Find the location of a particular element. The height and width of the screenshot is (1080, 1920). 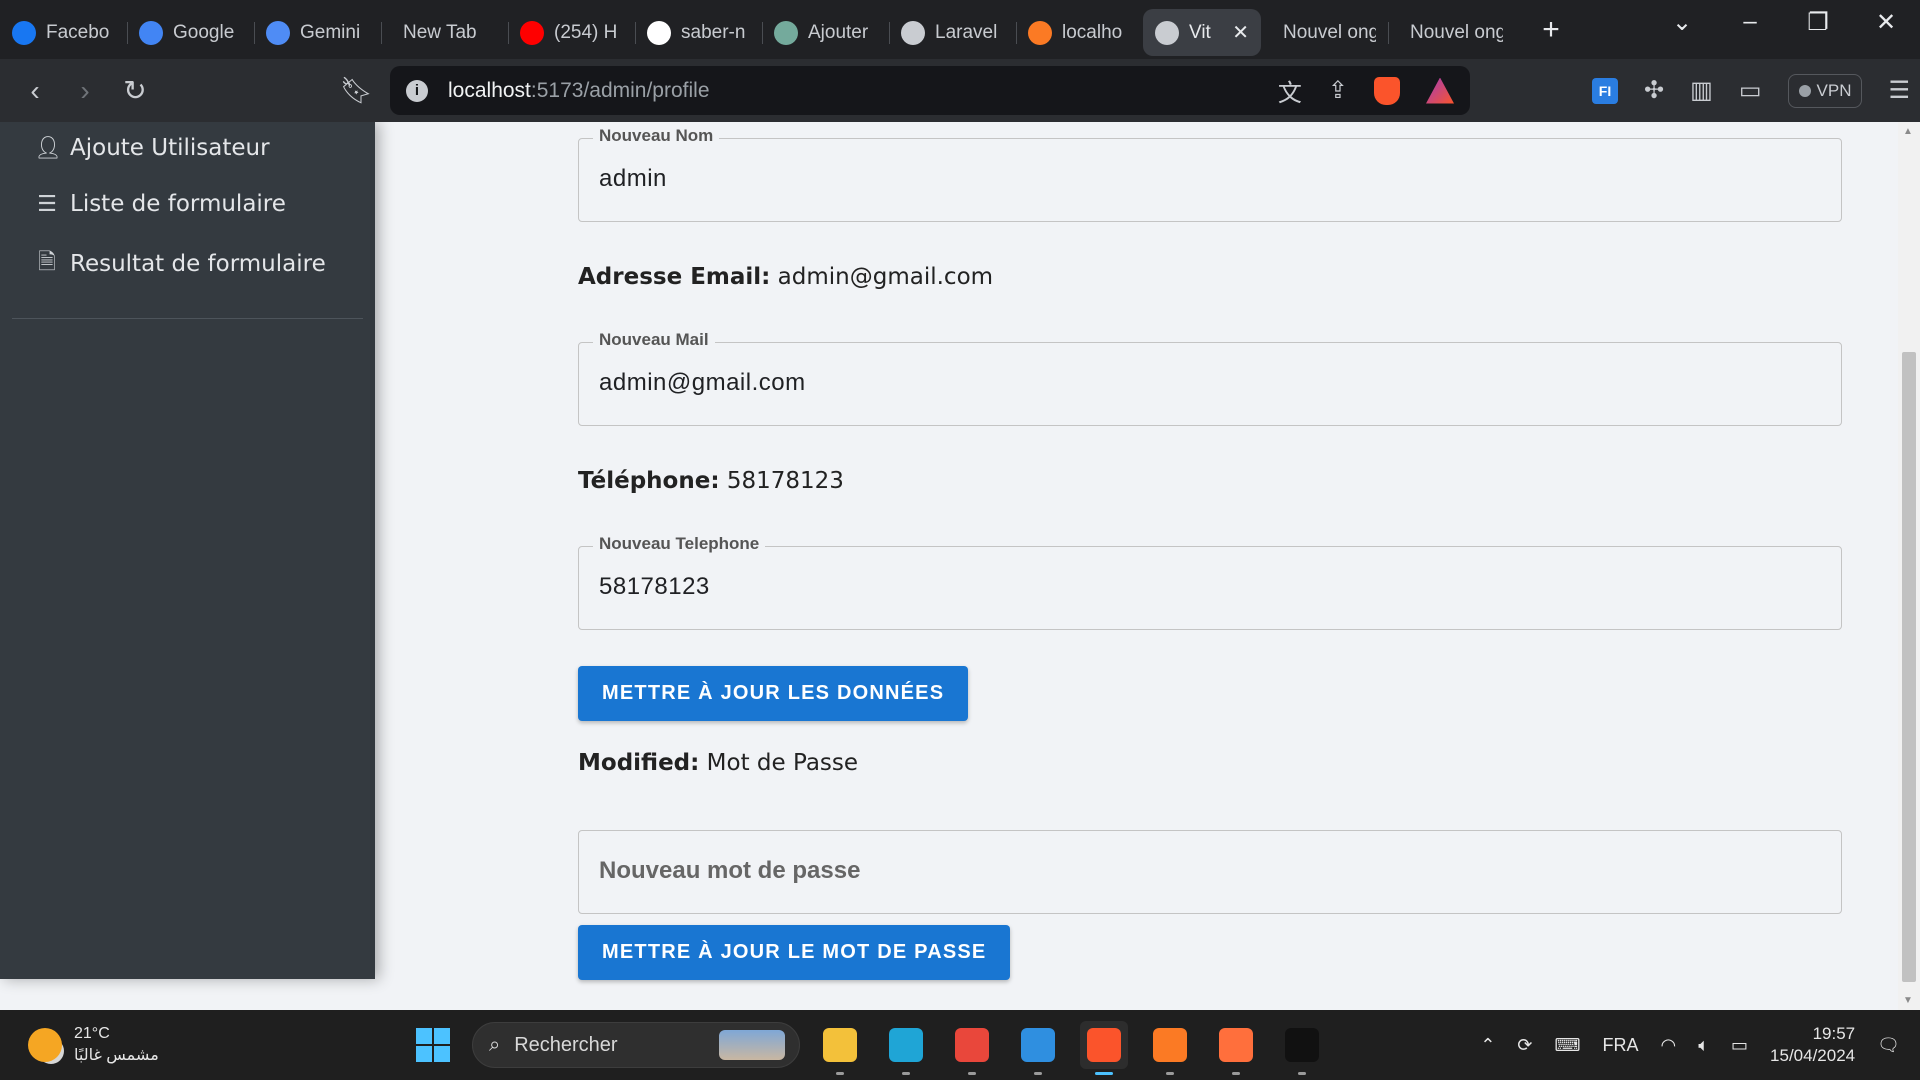

edge-icon is located at coordinates (906, 1048).